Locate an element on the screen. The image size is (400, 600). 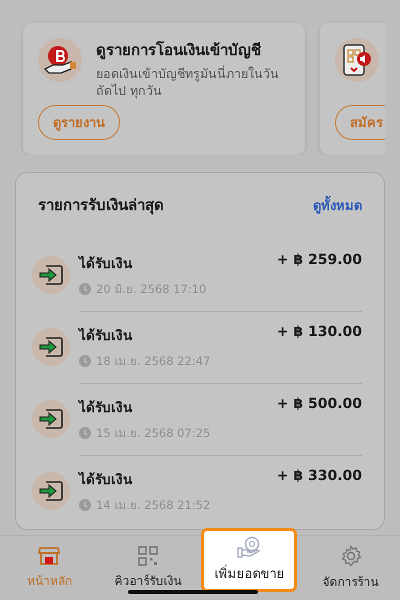
section-title: รายการรับเงินล่าสุด is located at coordinates (101, 205).